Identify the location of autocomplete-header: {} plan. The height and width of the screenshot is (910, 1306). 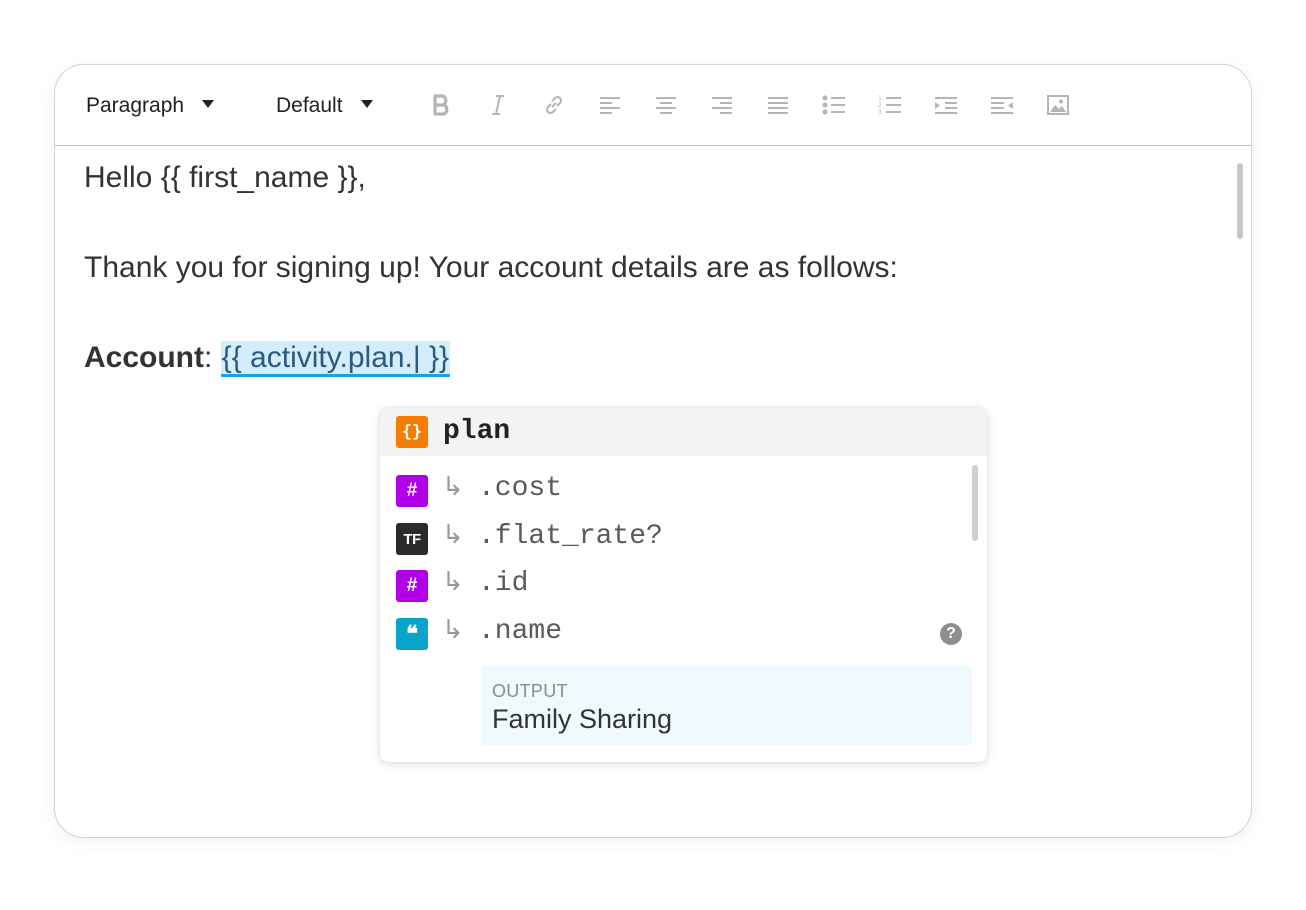
(683, 432).